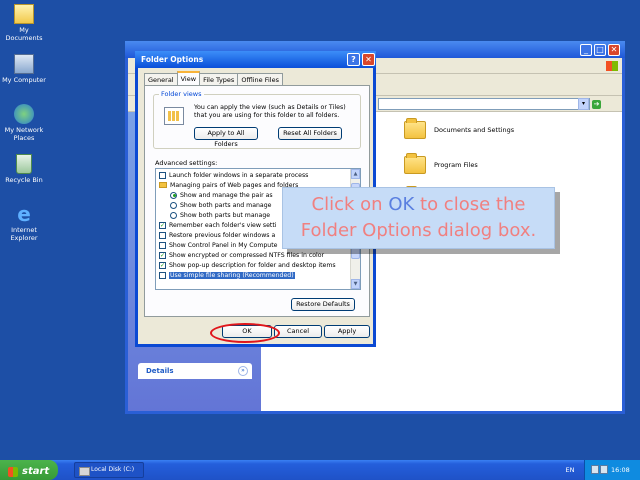  I want to click on list-item-label: Use simple file sharing (Recommended), so click(232, 275).